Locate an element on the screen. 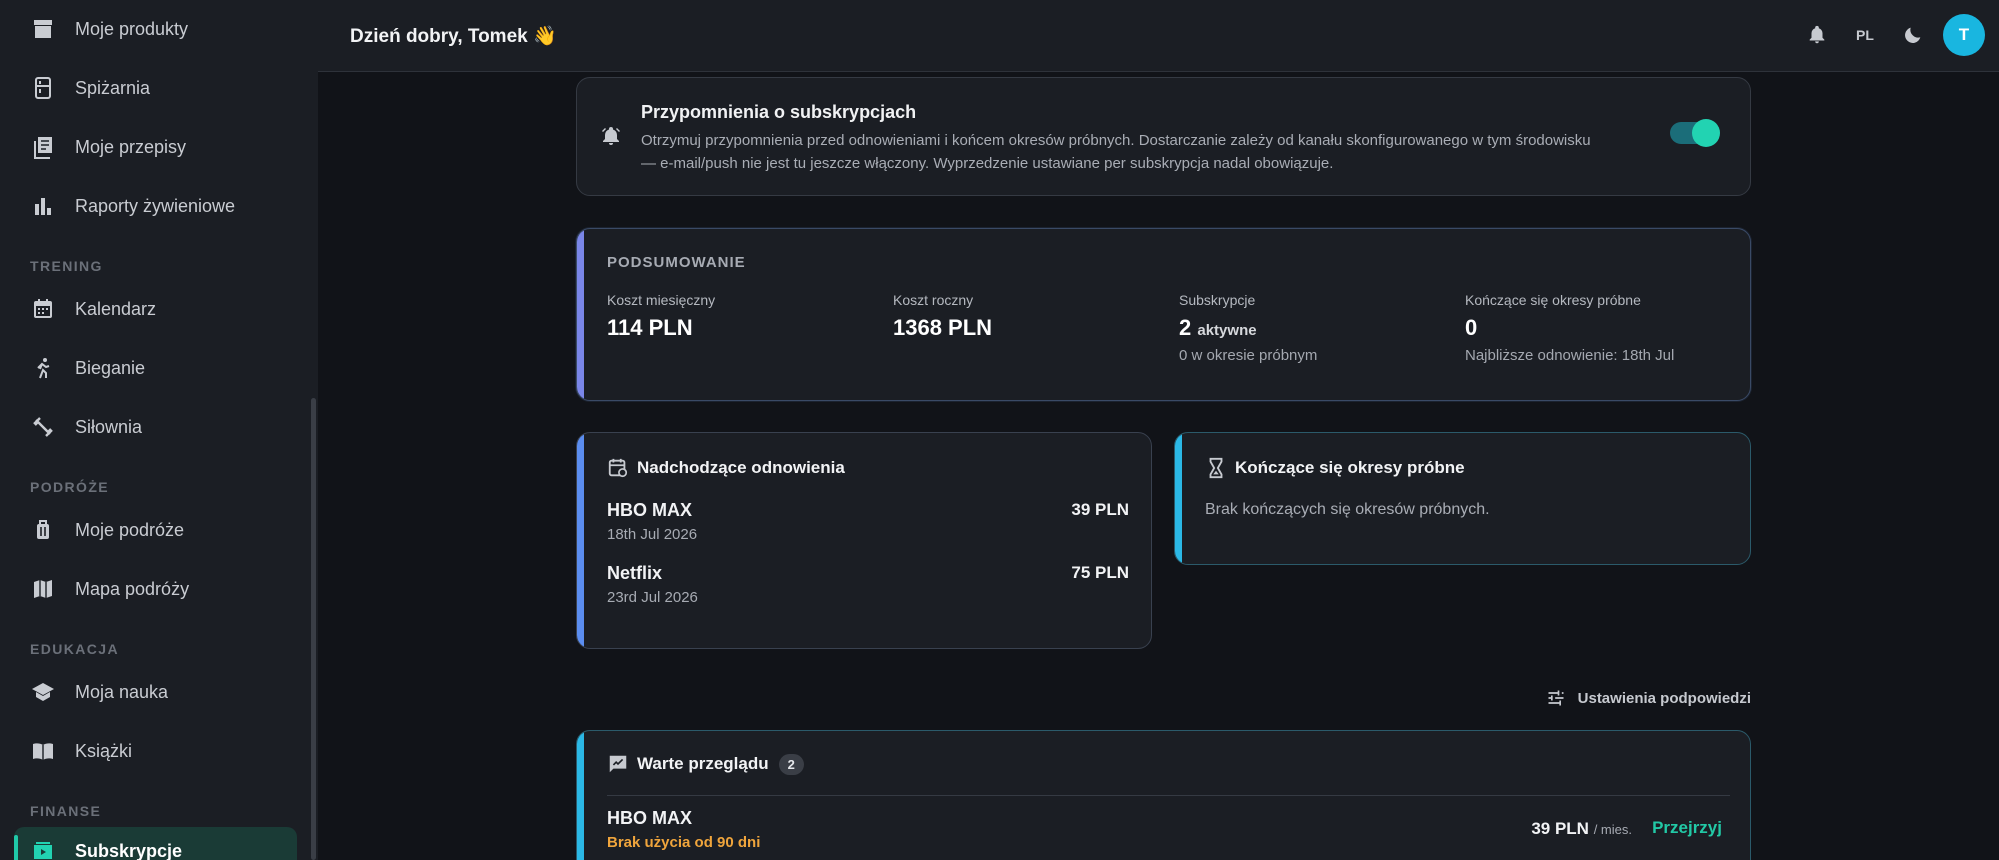 Image resolution: width=1999 pixels, height=860 pixels. price-value: 39 PLN is located at coordinates (1560, 828).